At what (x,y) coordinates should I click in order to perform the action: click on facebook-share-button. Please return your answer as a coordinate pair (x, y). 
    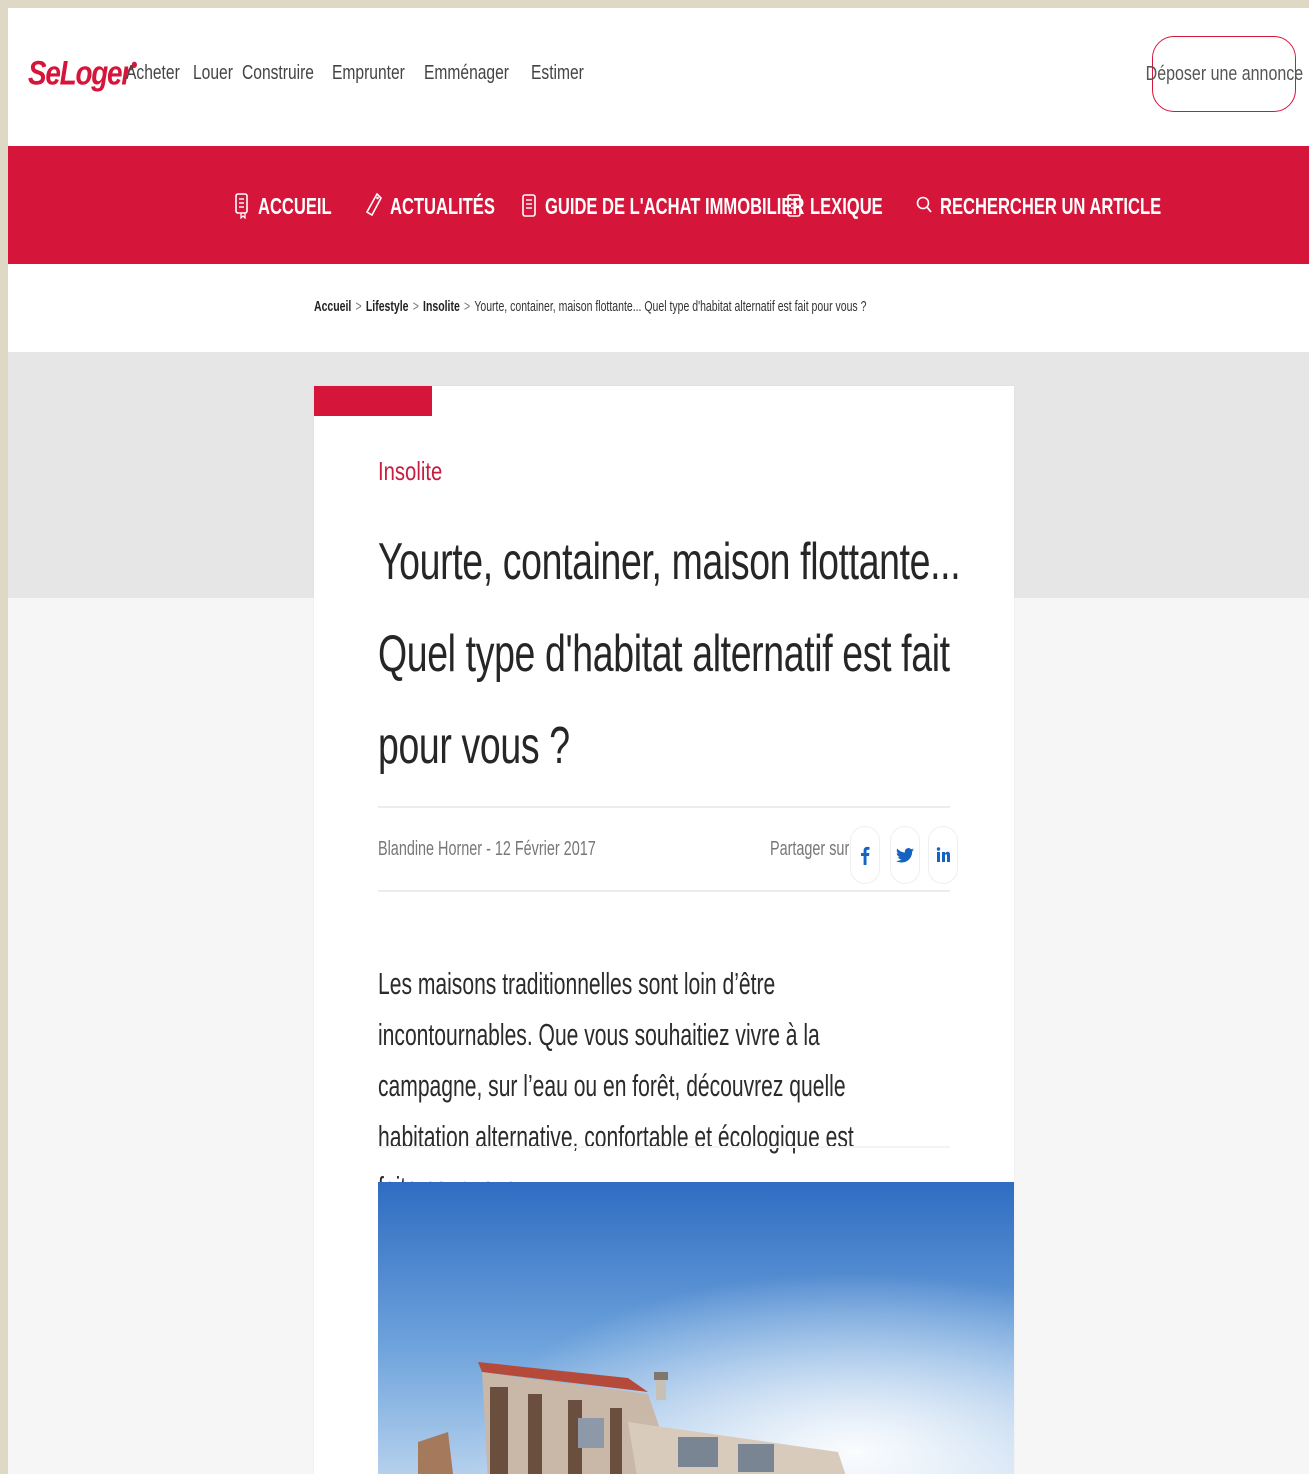
    Looking at the image, I should click on (865, 855).